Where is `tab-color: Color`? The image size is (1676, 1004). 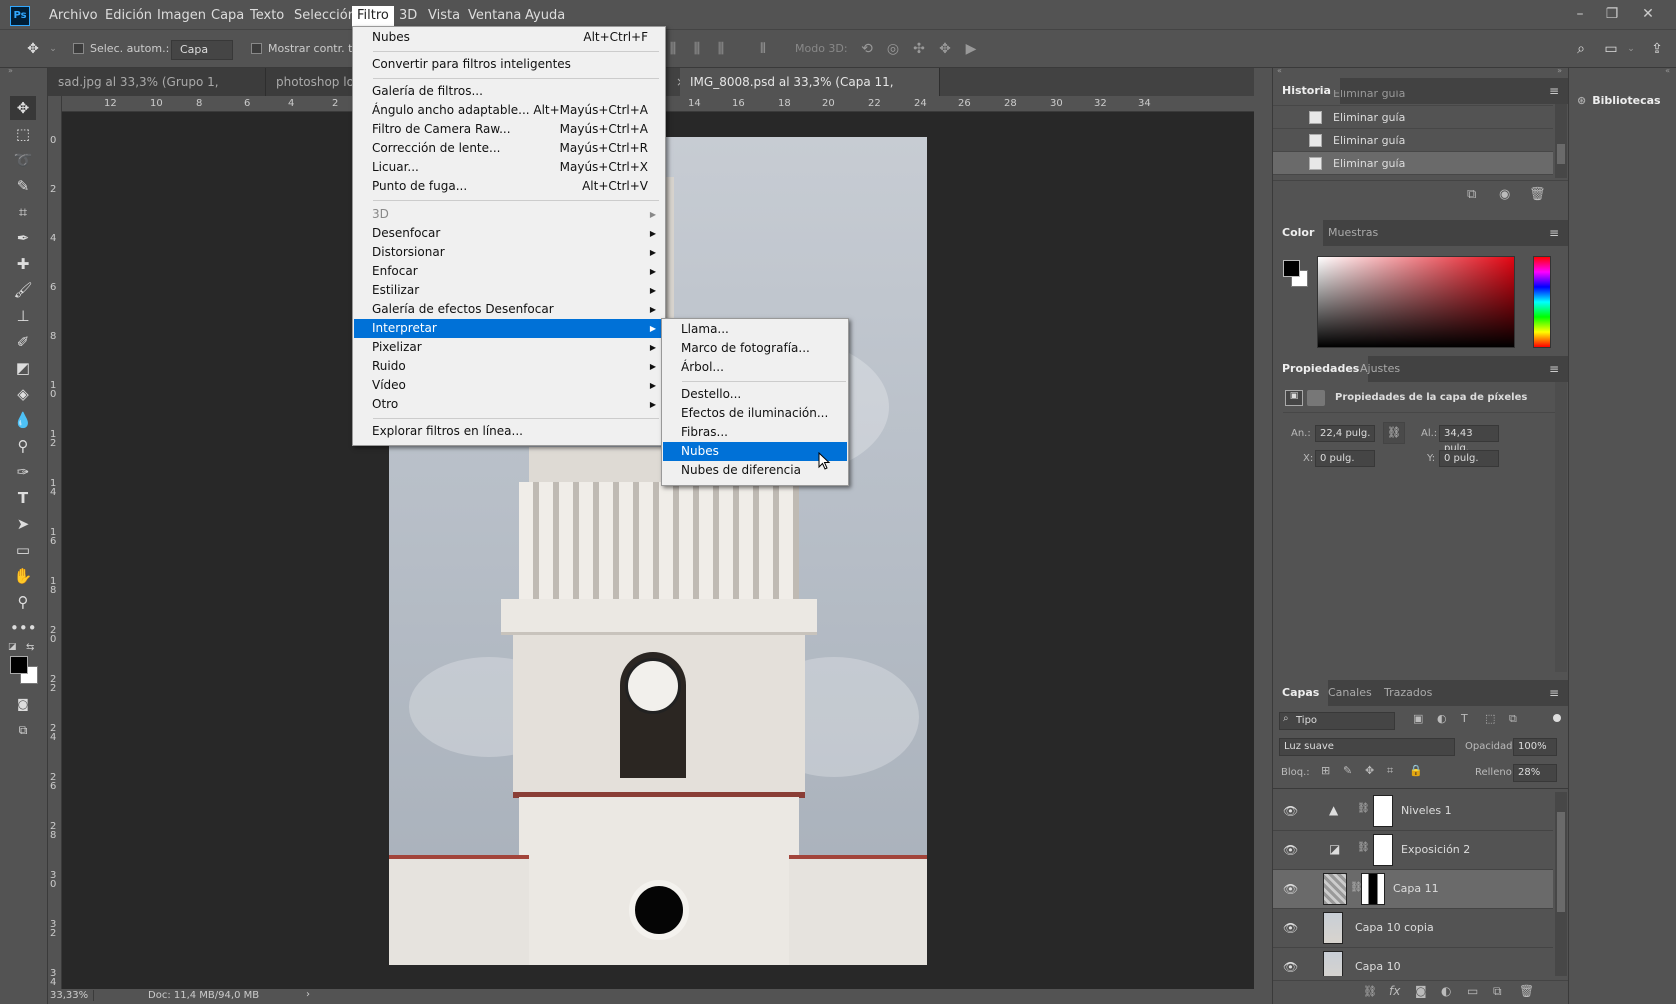
tab-color: Color is located at coordinates (1298, 233).